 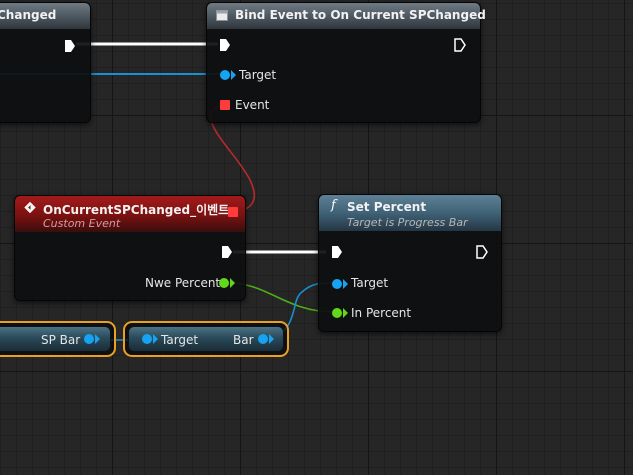 What do you see at coordinates (61, 340) in the screenshot?
I see `sp-bar-variable-label: SP Bar` at bounding box center [61, 340].